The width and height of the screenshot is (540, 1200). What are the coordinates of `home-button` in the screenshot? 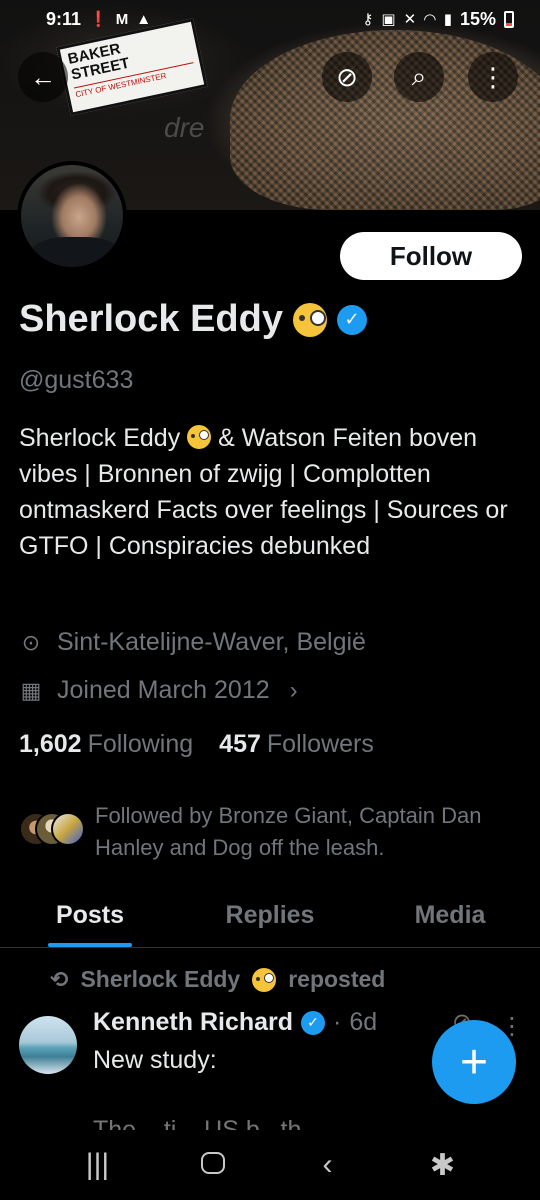 It's located at (213, 1165).